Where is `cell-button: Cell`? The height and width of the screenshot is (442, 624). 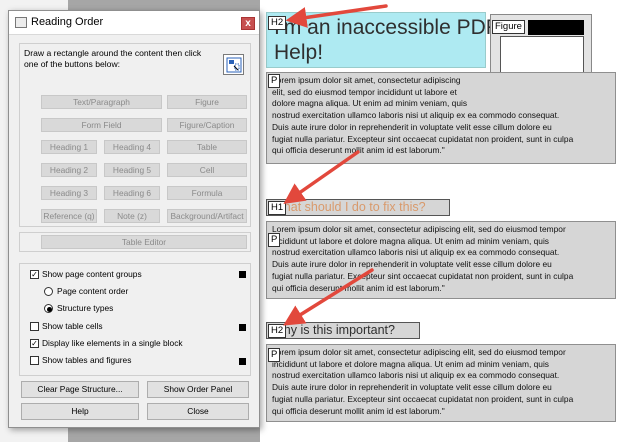 cell-button: Cell is located at coordinates (207, 170).